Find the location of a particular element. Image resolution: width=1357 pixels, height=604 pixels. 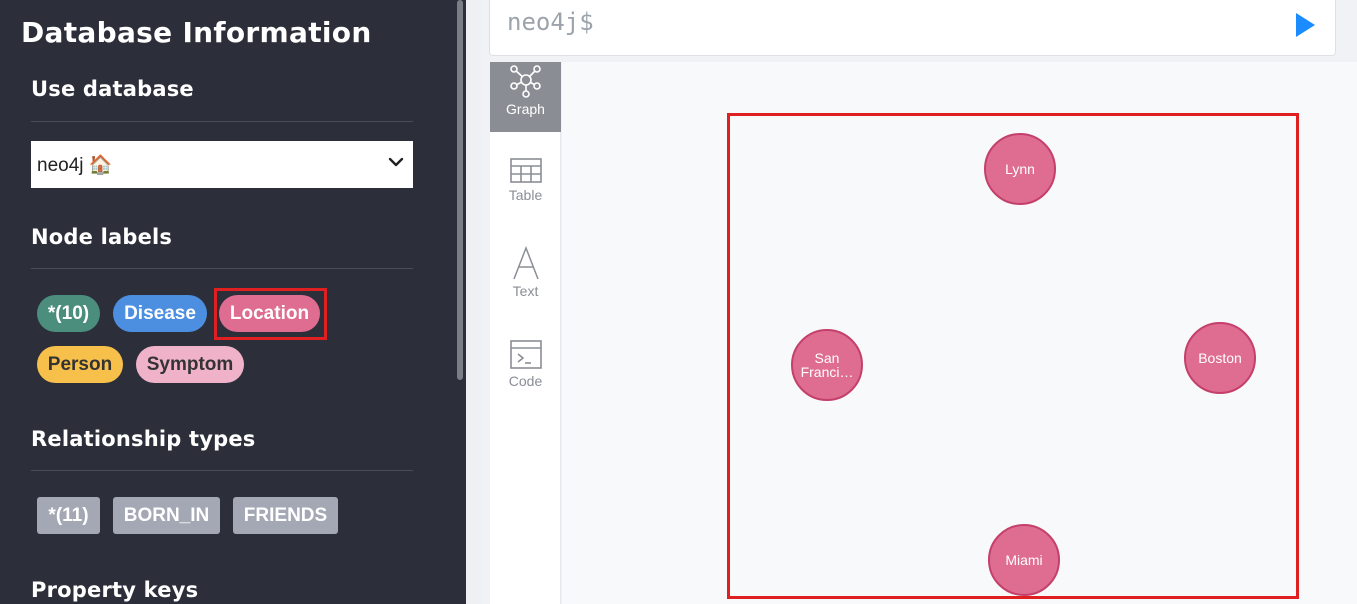

graph-node: Miami is located at coordinates (1024, 560).